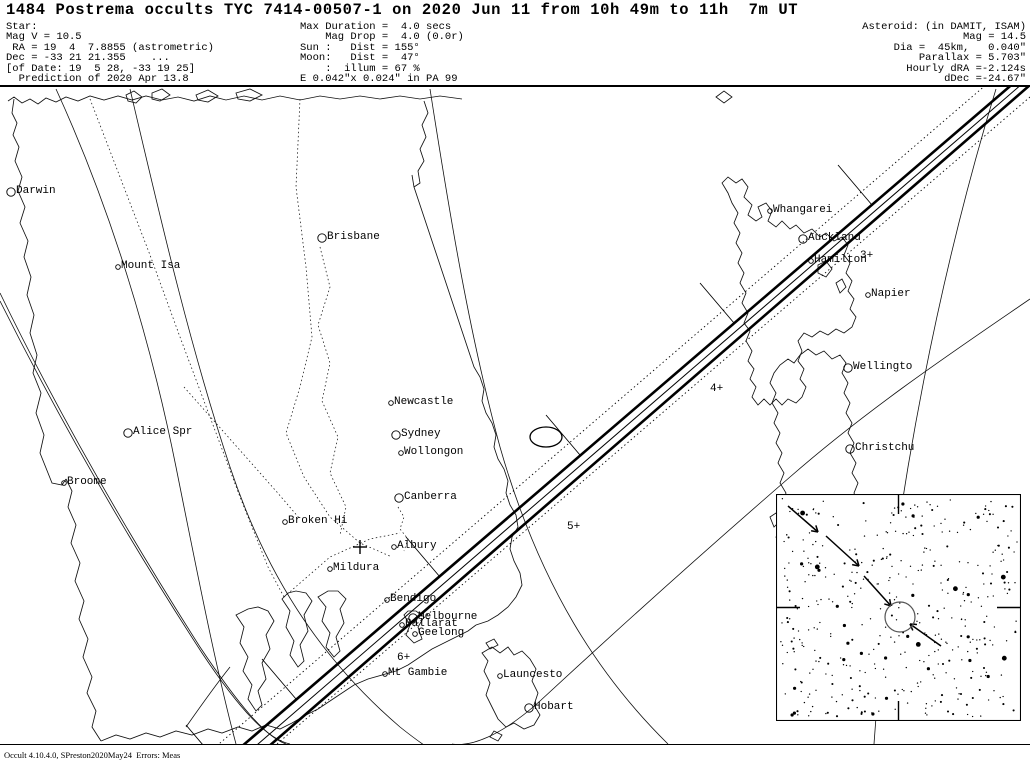 This screenshot has height=766, width=1030. What do you see at coordinates (515, 744) in the screenshot?
I see `footer-divider` at bounding box center [515, 744].